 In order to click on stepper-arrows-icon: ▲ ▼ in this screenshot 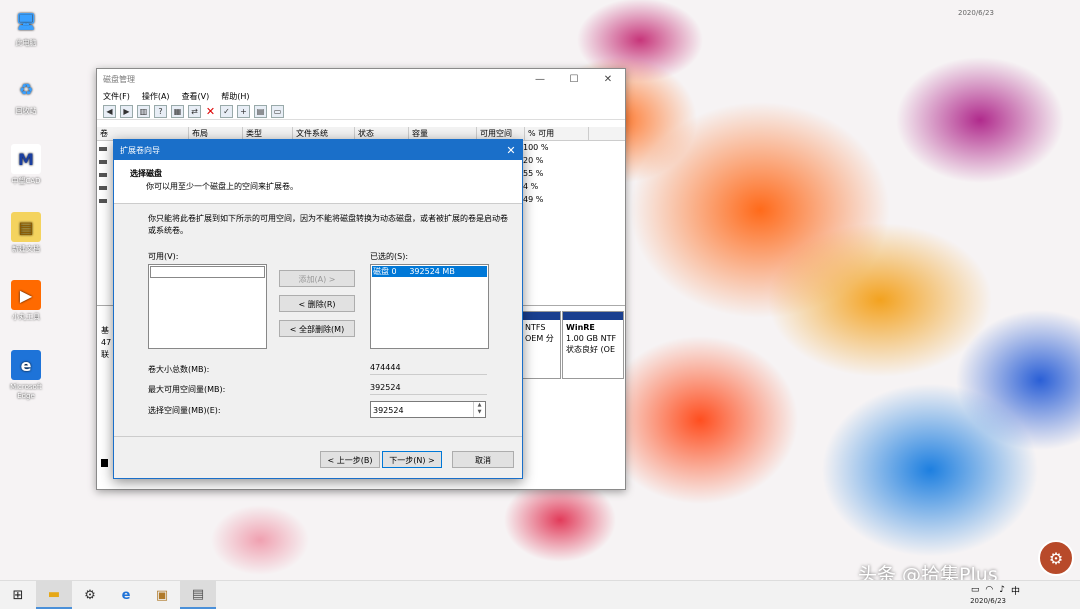, I will do `click(479, 409)`.